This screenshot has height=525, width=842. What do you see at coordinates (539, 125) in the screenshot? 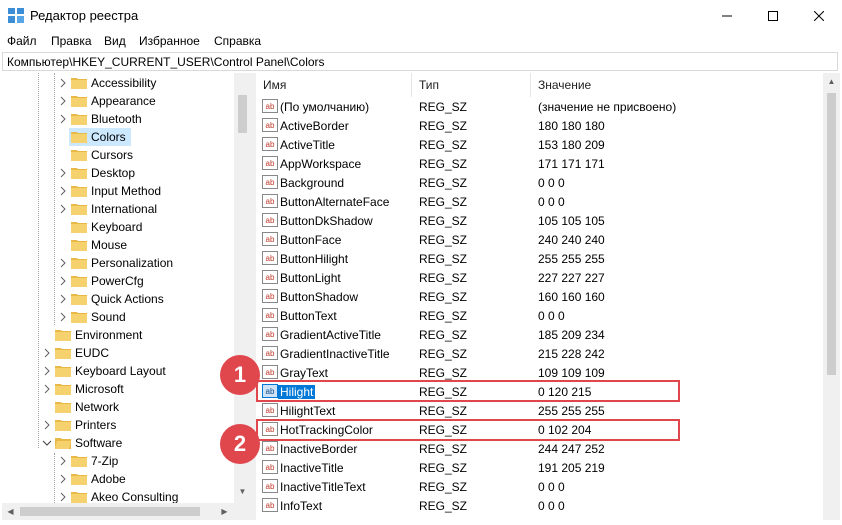
I see `table-row: ab ActiveBorder REG_SZ 180 180 180` at bounding box center [539, 125].